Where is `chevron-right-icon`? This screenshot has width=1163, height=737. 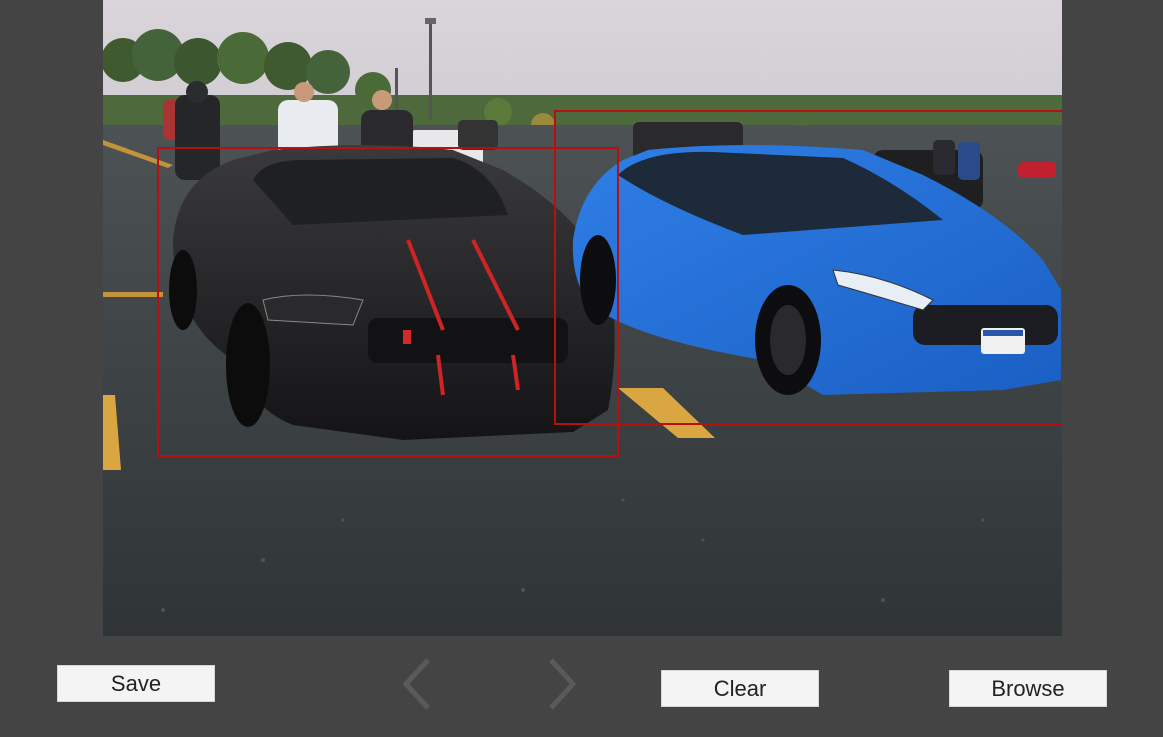 chevron-right-icon is located at coordinates (561, 684).